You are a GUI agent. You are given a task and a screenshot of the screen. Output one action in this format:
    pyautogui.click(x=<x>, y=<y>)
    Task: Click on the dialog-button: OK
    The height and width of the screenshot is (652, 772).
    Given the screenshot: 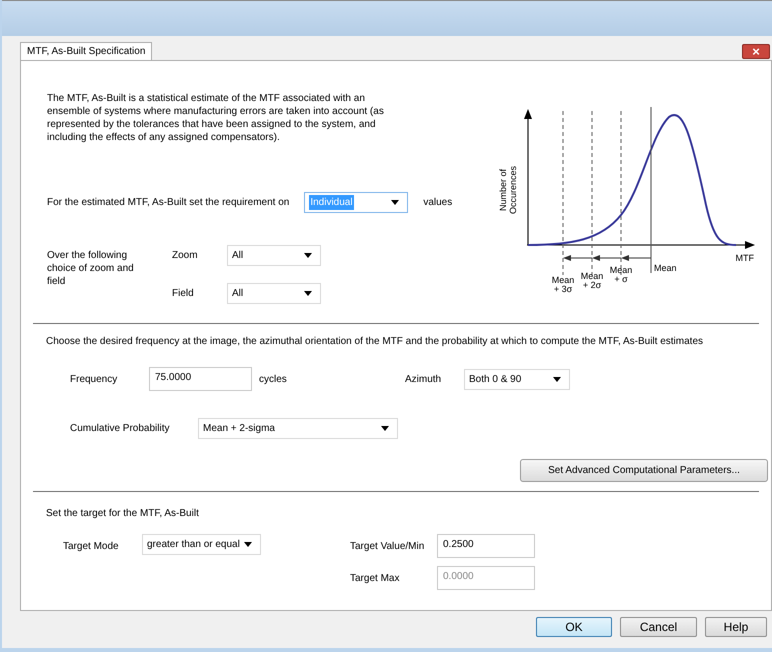 What is the action you would take?
    pyautogui.click(x=574, y=627)
    